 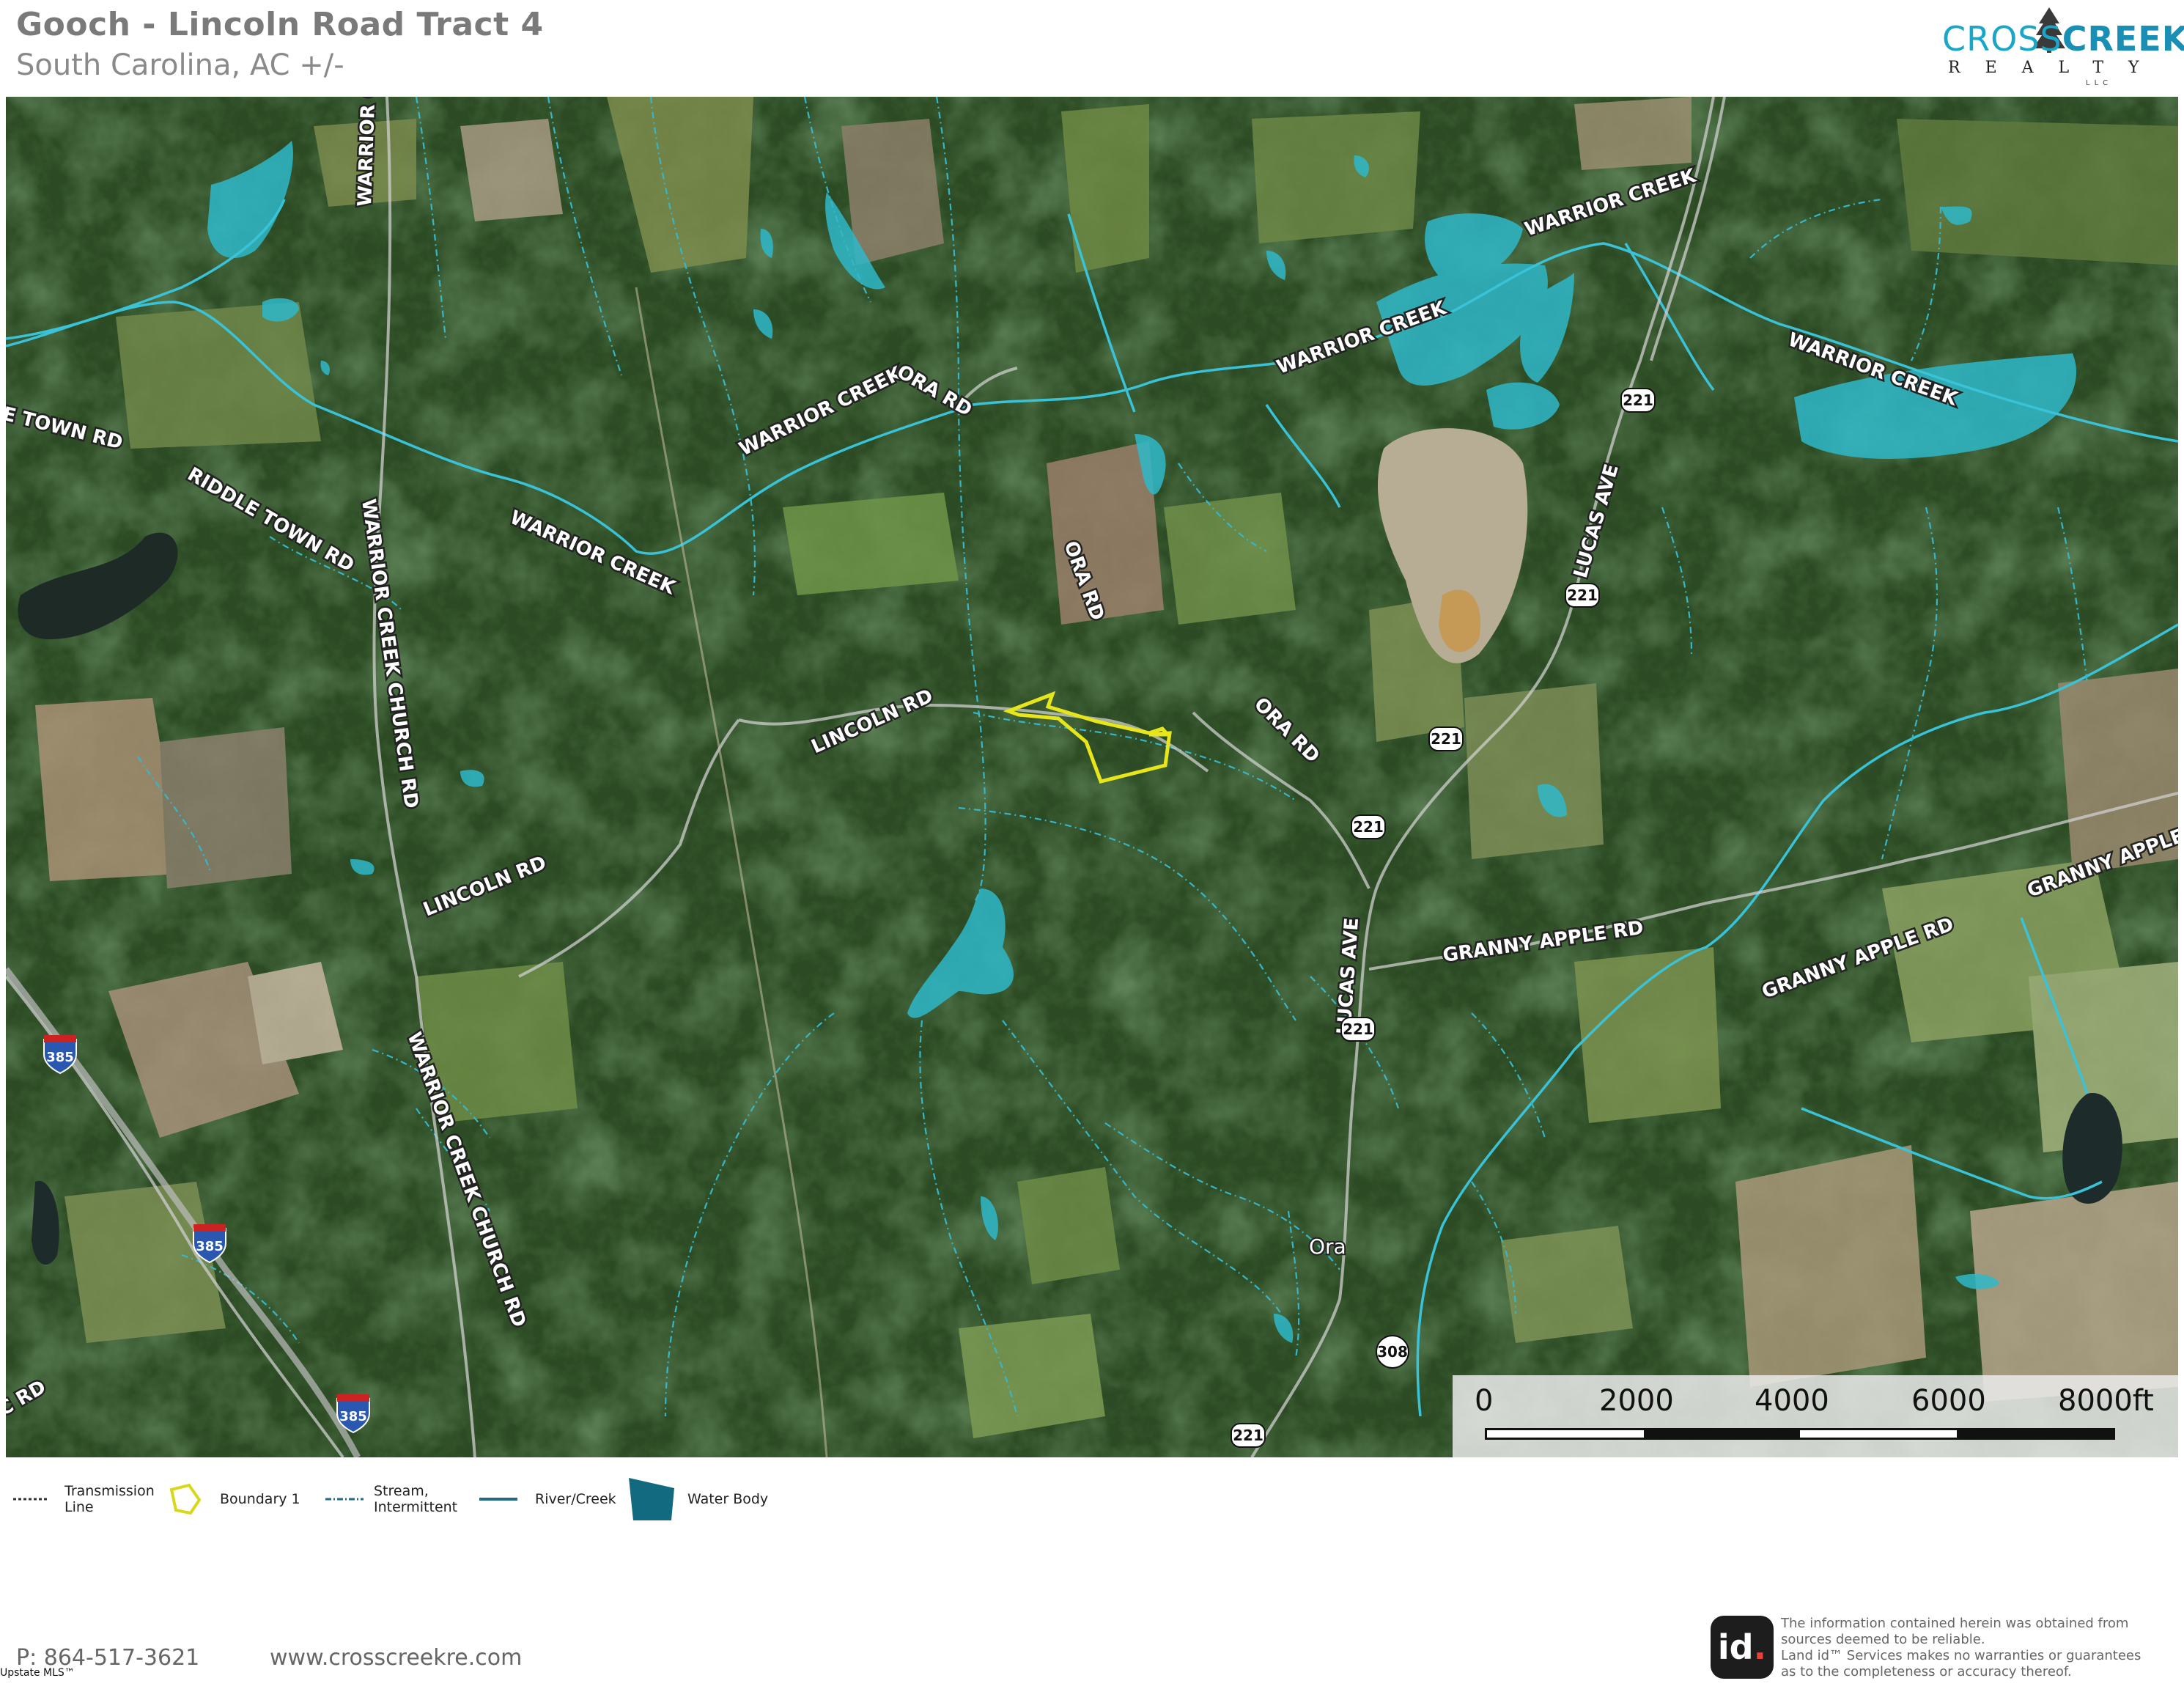 I want to click on transmission-line-icon, so click(x=30, y=1499).